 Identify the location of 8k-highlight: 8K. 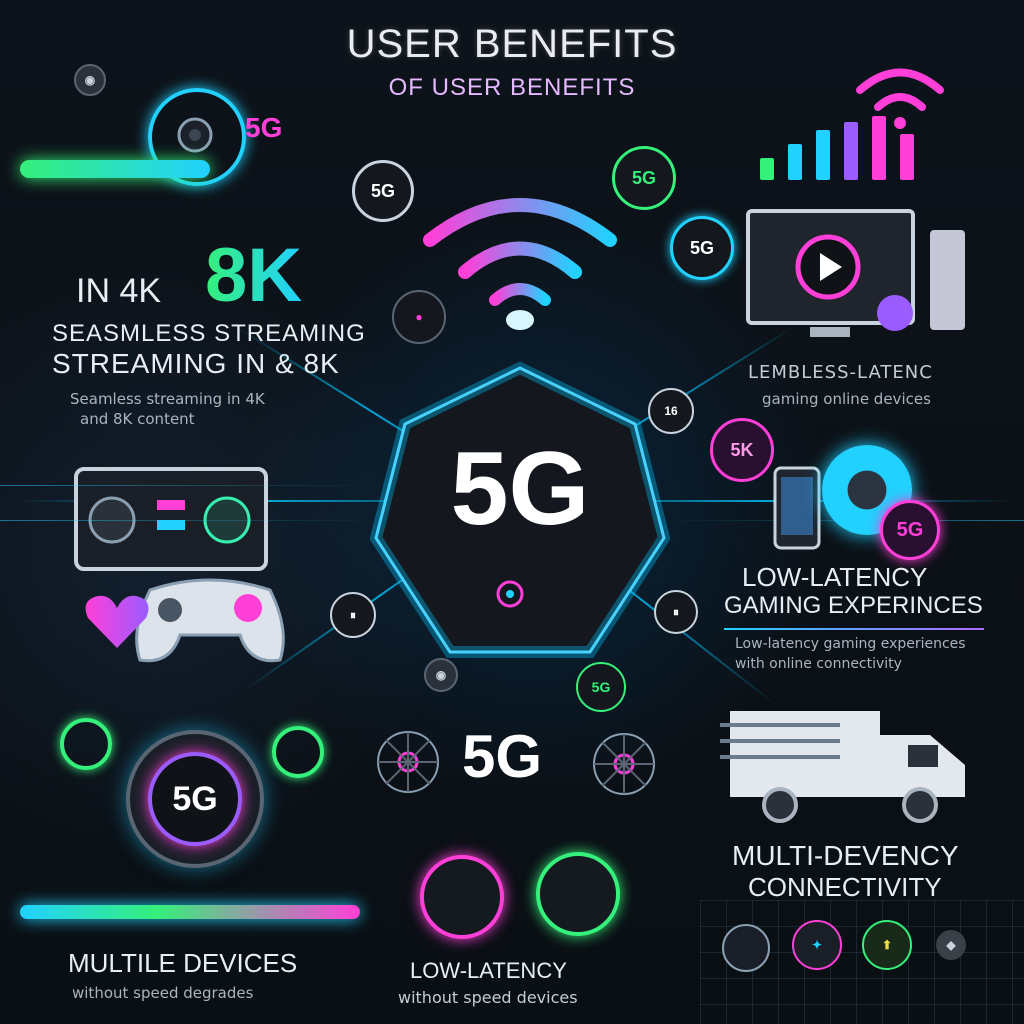
(254, 275).